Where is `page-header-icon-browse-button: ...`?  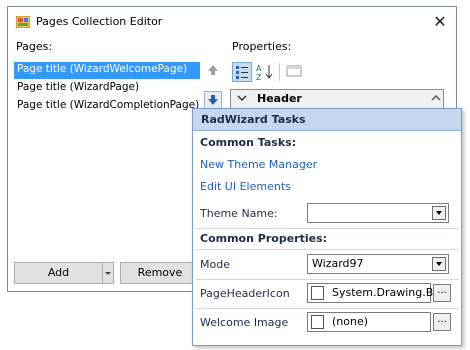 page-header-icon-browse-button: ... is located at coordinates (442, 293).